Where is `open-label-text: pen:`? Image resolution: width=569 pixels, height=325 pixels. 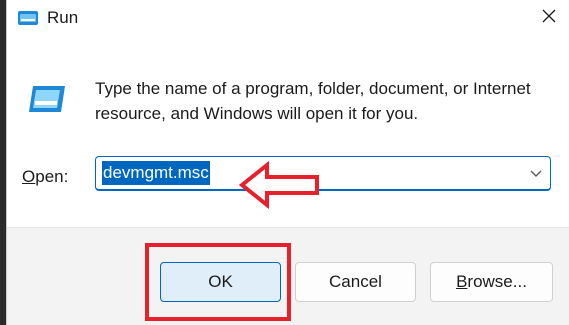
open-label-text: pen: is located at coordinates (52, 176).